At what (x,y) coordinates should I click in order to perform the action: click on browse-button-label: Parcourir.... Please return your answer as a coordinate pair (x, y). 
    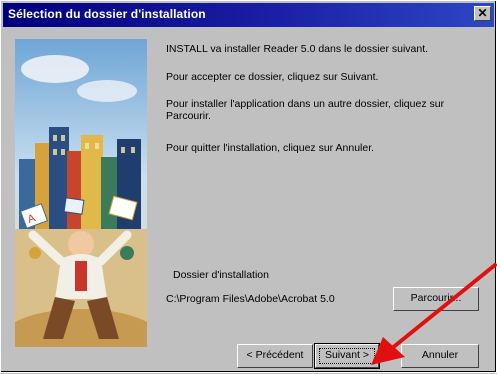
    Looking at the image, I should click on (436, 298).